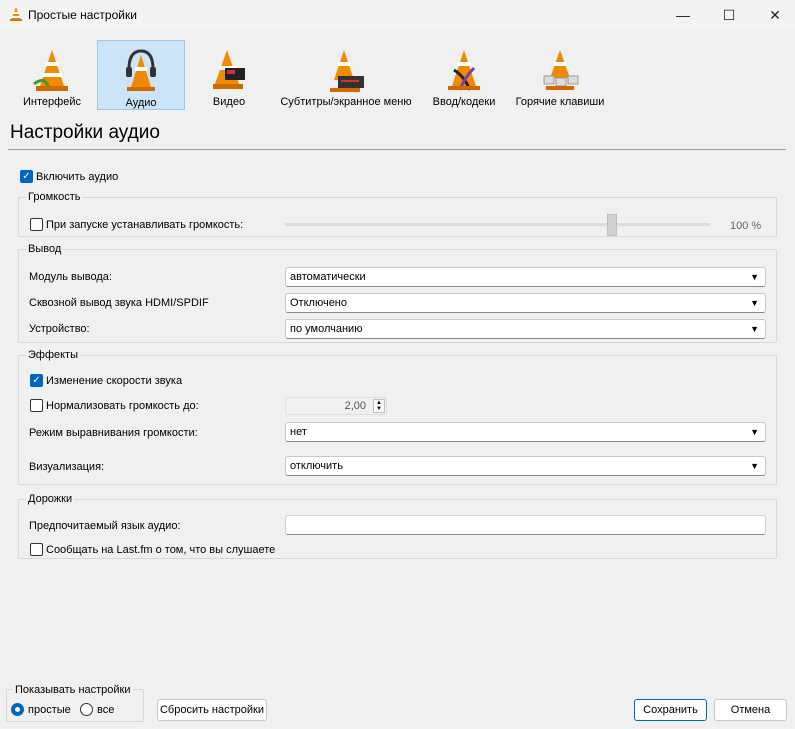 This screenshot has width=795, height=729. I want to click on category-audio: Аудио, so click(141, 75).